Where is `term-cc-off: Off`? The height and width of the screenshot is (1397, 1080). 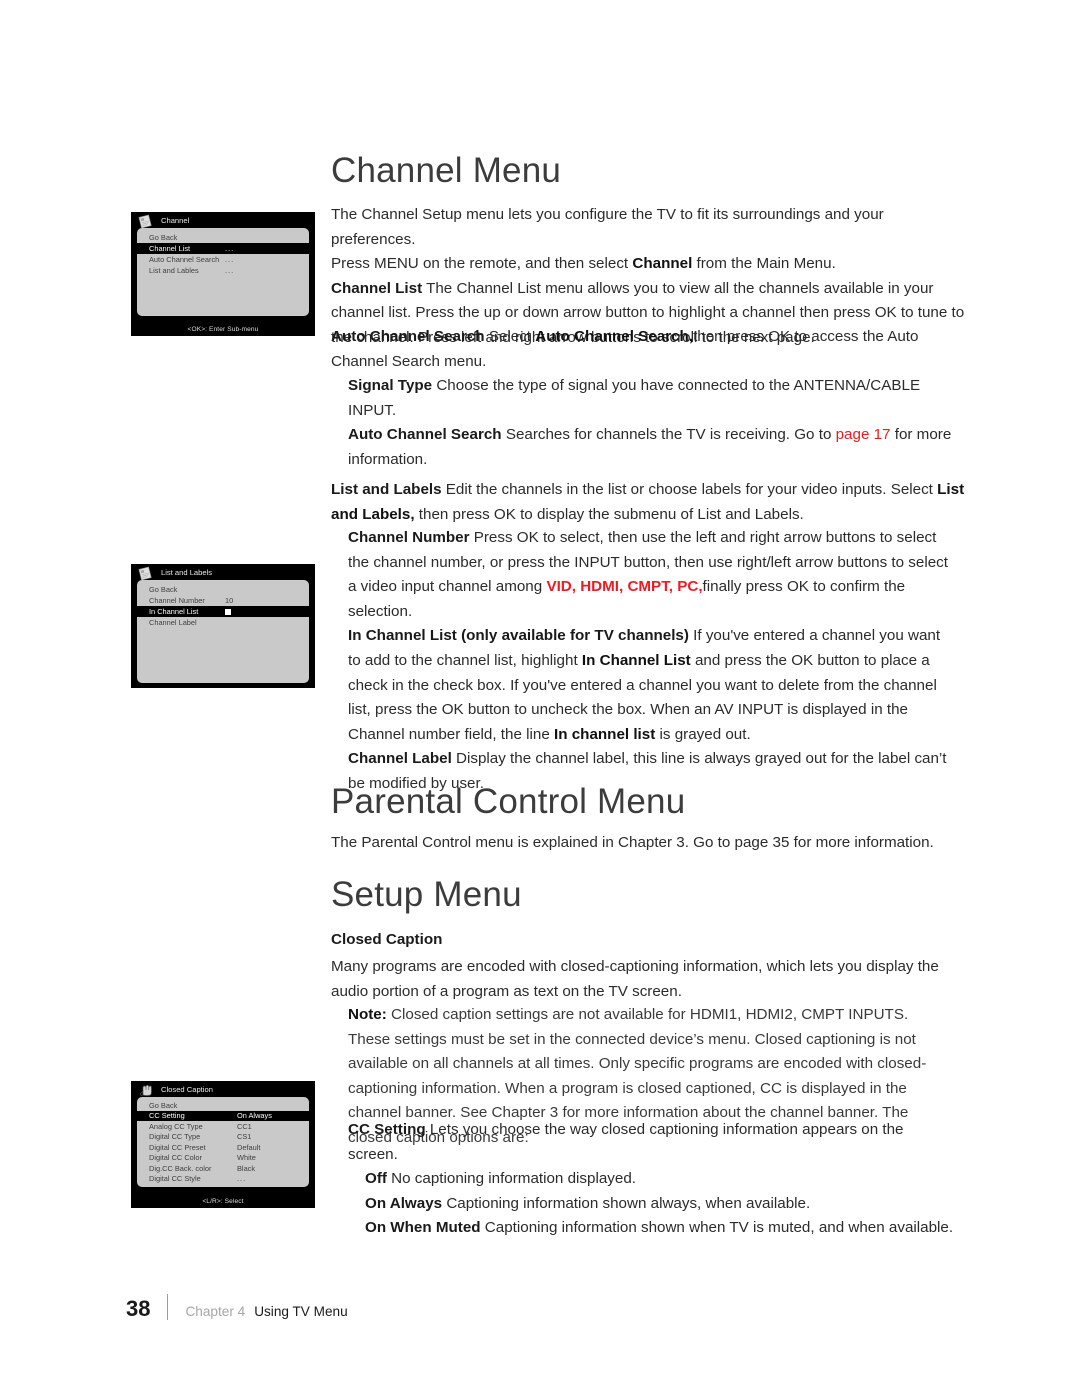
term-cc-off: Off is located at coordinates (376, 1179).